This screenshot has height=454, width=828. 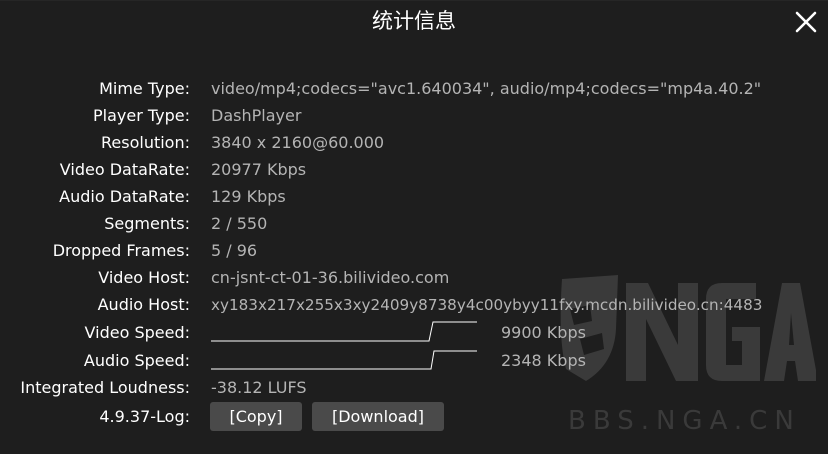 What do you see at coordinates (124, 196) in the screenshot?
I see `audio-datarate-label: Audio DataRate:` at bounding box center [124, 196].